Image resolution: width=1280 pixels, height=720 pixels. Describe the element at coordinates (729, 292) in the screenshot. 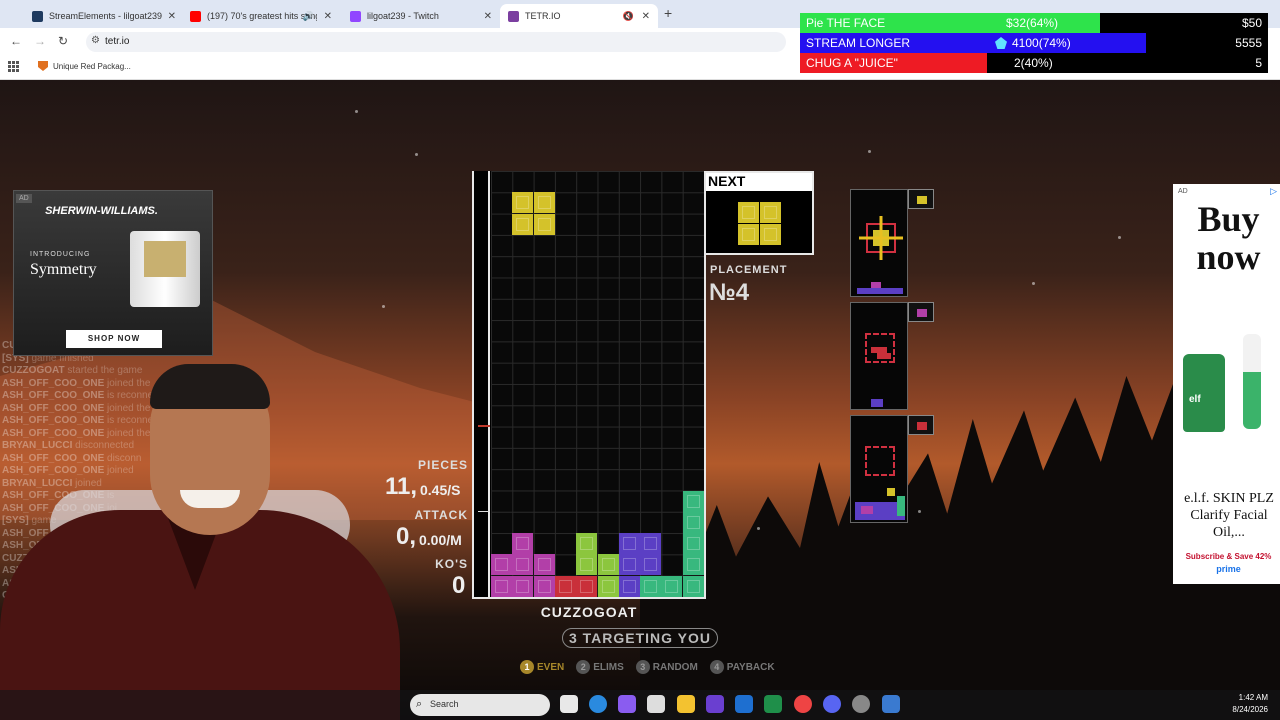

I see `placement-value: №4` at that location.